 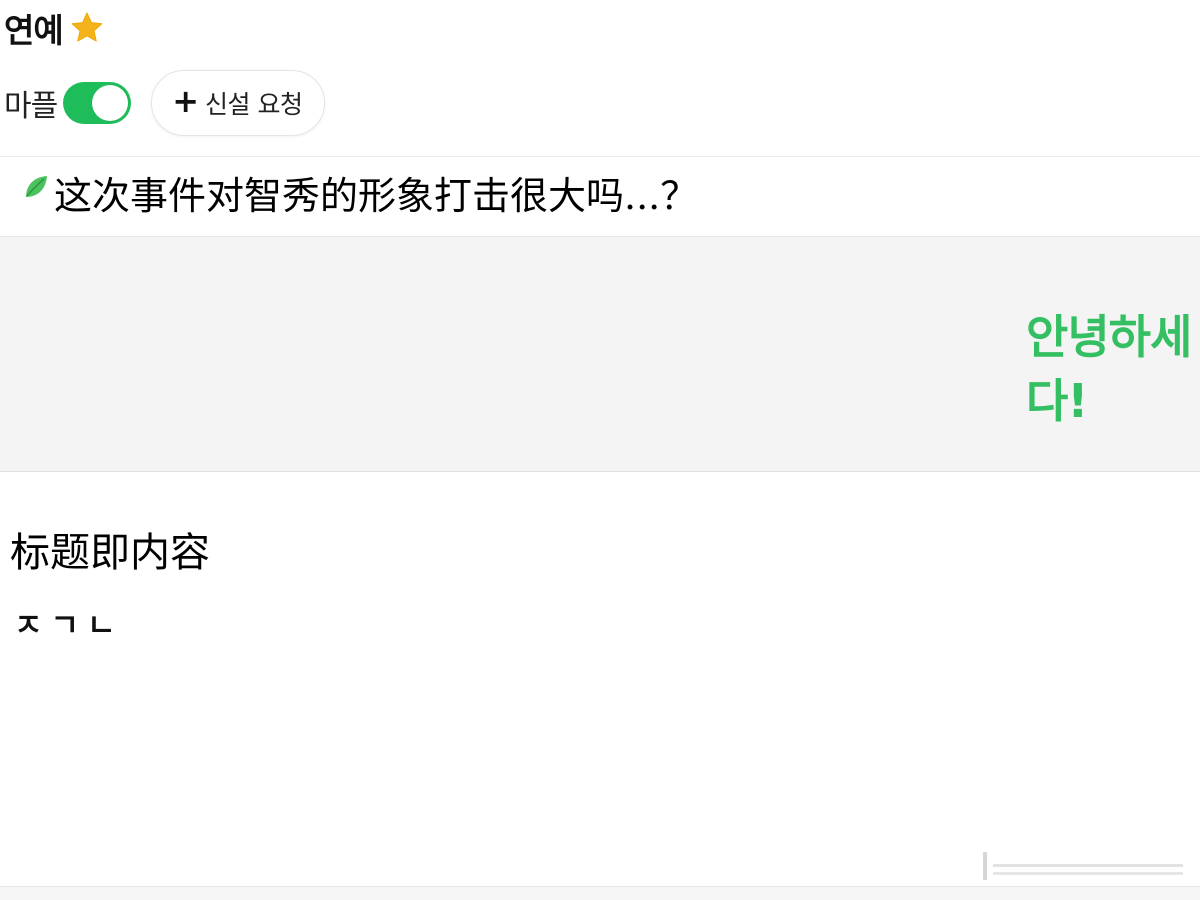 I want to click on greeting-text: 안녕하세 다!, so click(x=1113, y=369).